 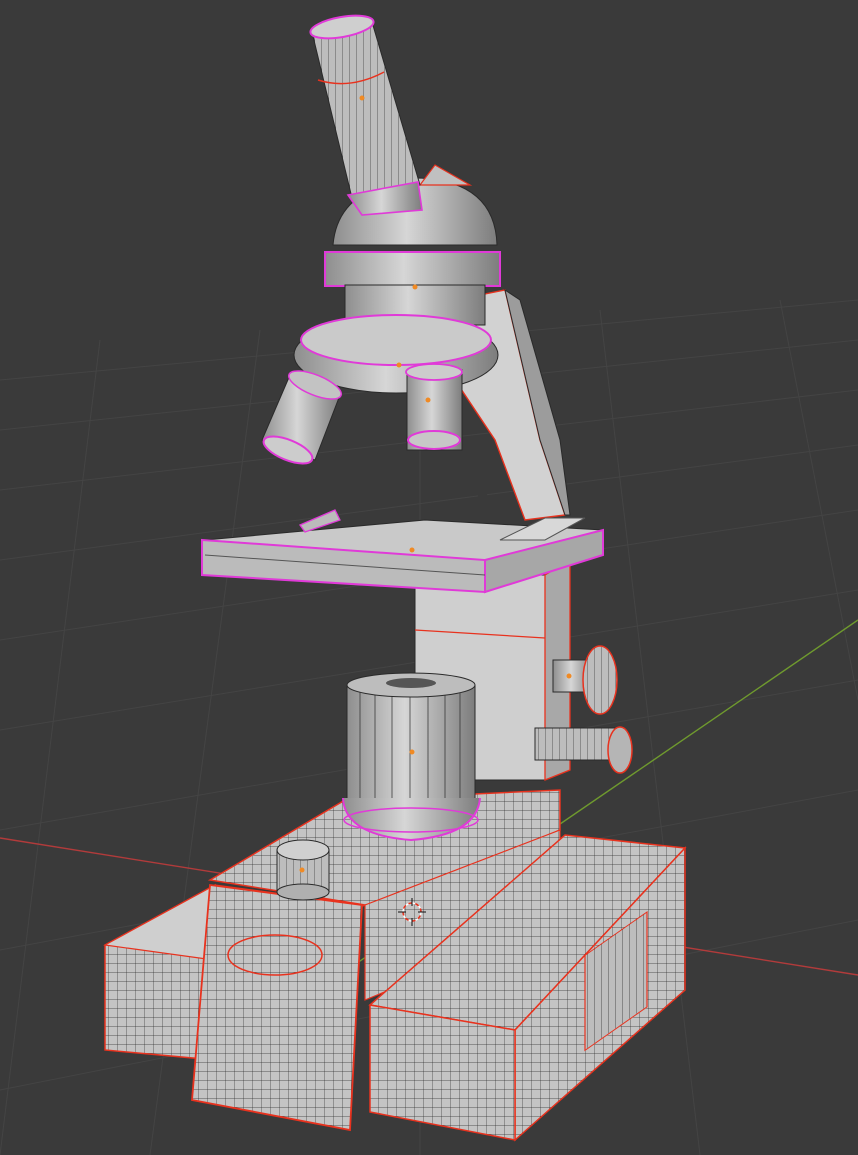 I want to click on front-panel, so click(x=277, y=1007).